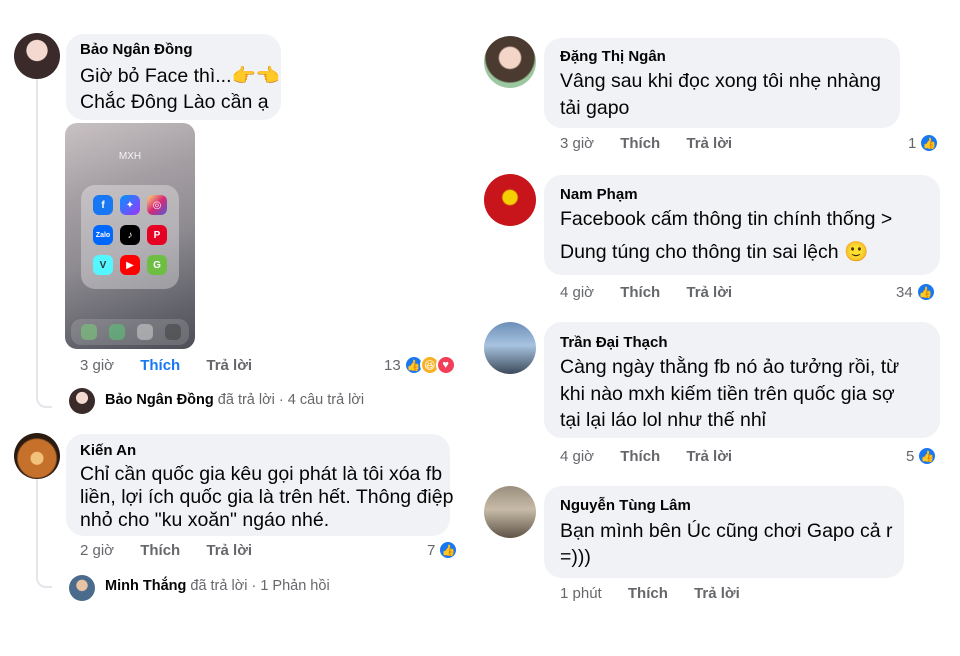  Describe the element at coordinates (420, 365) in the screenshot. I see `reaction-summary: 13 👍 😆 ♥` at that location.